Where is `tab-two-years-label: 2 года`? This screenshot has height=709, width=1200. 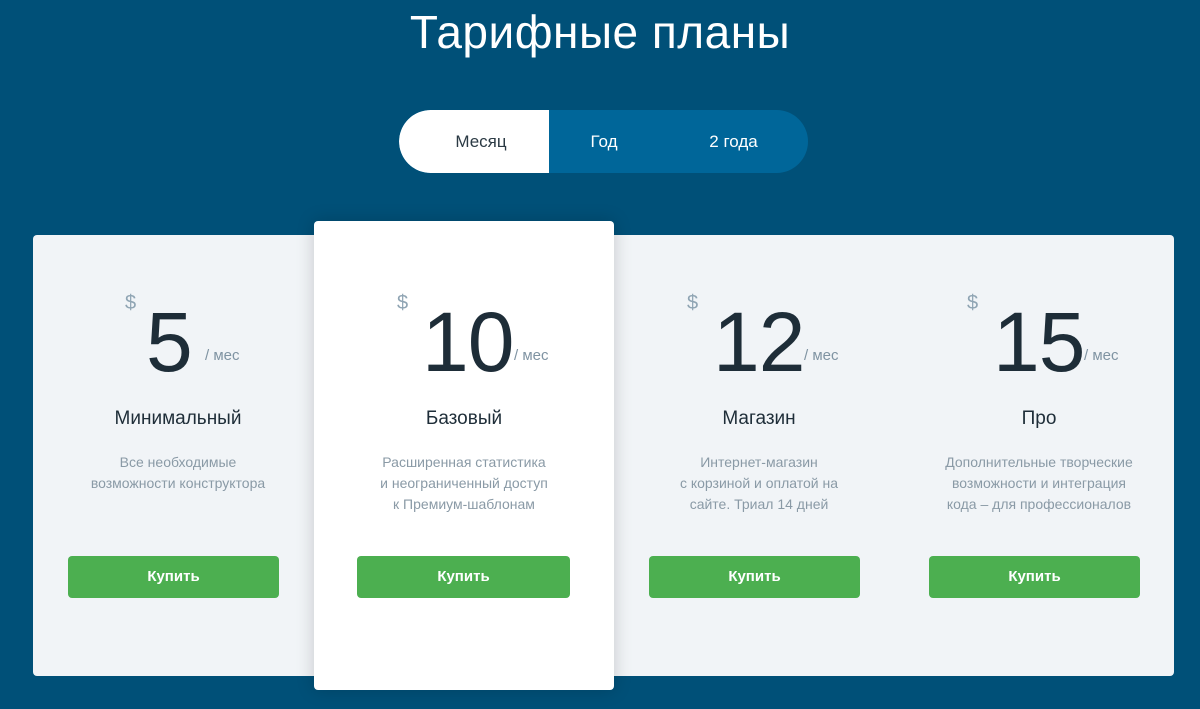 tab-two-years-label: 2 года is located at coordinates (733, 141).